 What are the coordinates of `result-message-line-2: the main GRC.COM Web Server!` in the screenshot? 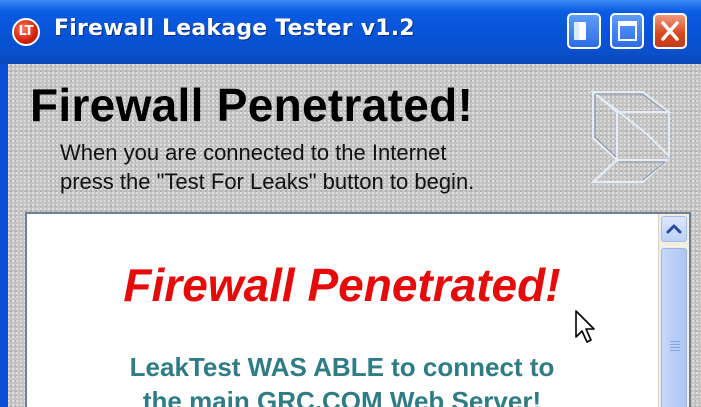 It's located at (342, 396).